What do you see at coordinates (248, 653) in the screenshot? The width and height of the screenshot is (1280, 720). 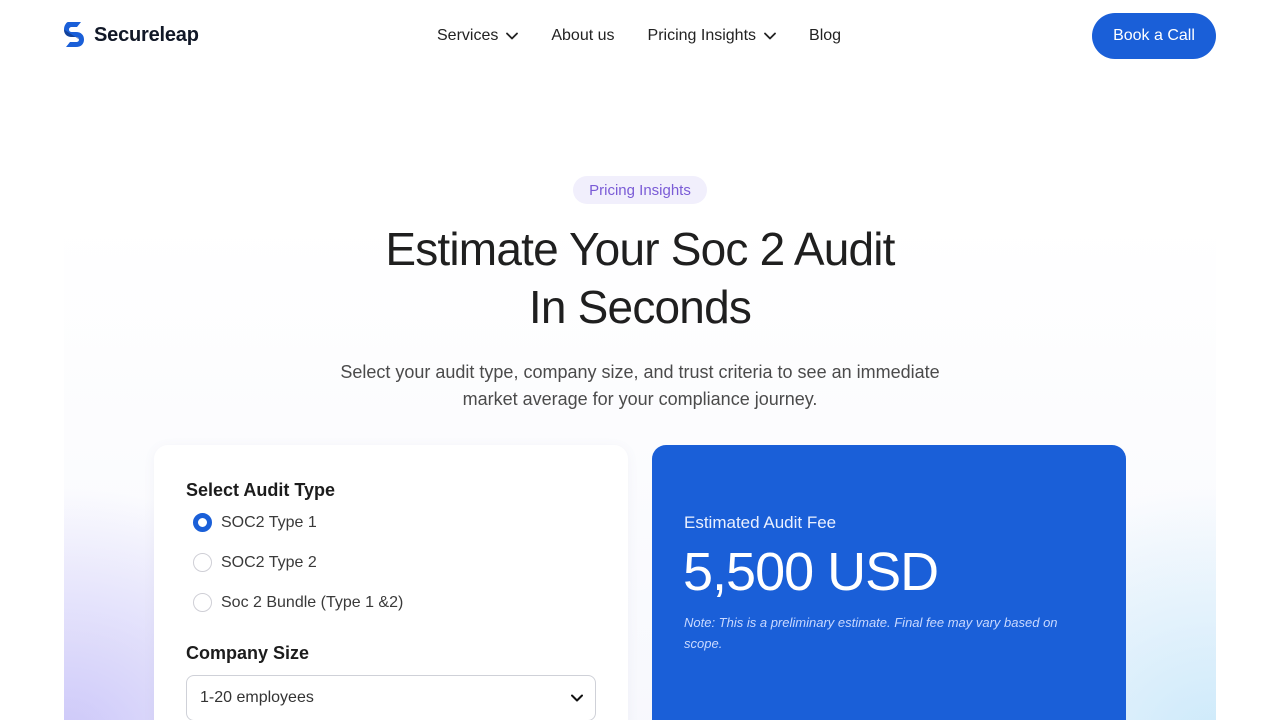 I see `company-size-label: Company Size` at bounding box center [248, 653].